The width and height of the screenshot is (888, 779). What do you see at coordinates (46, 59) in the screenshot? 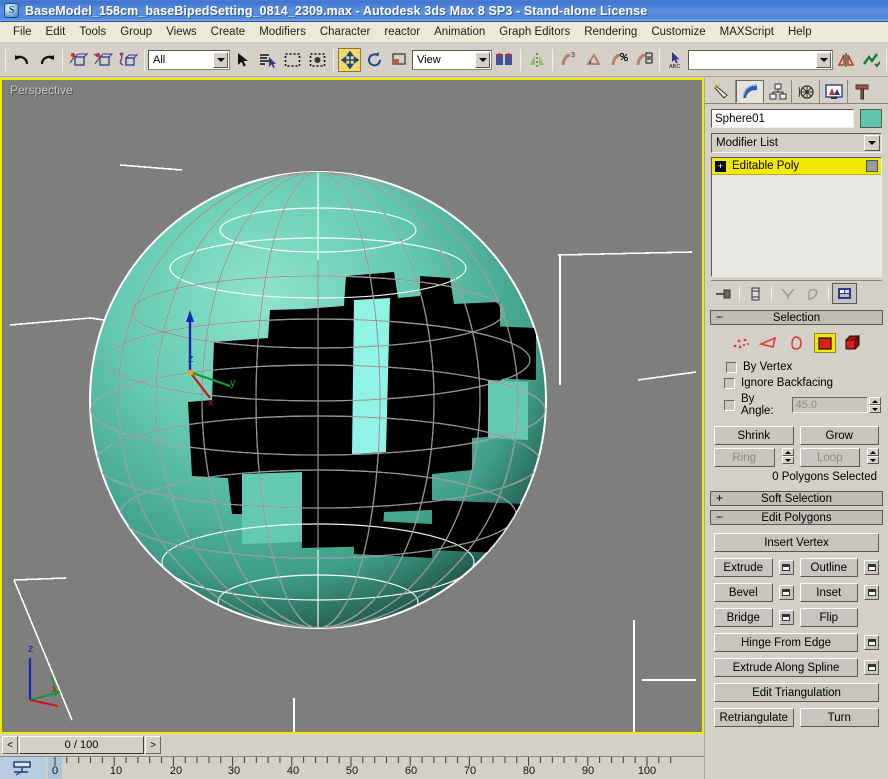
I see `redo-icon` at bounding box center [46, 59].